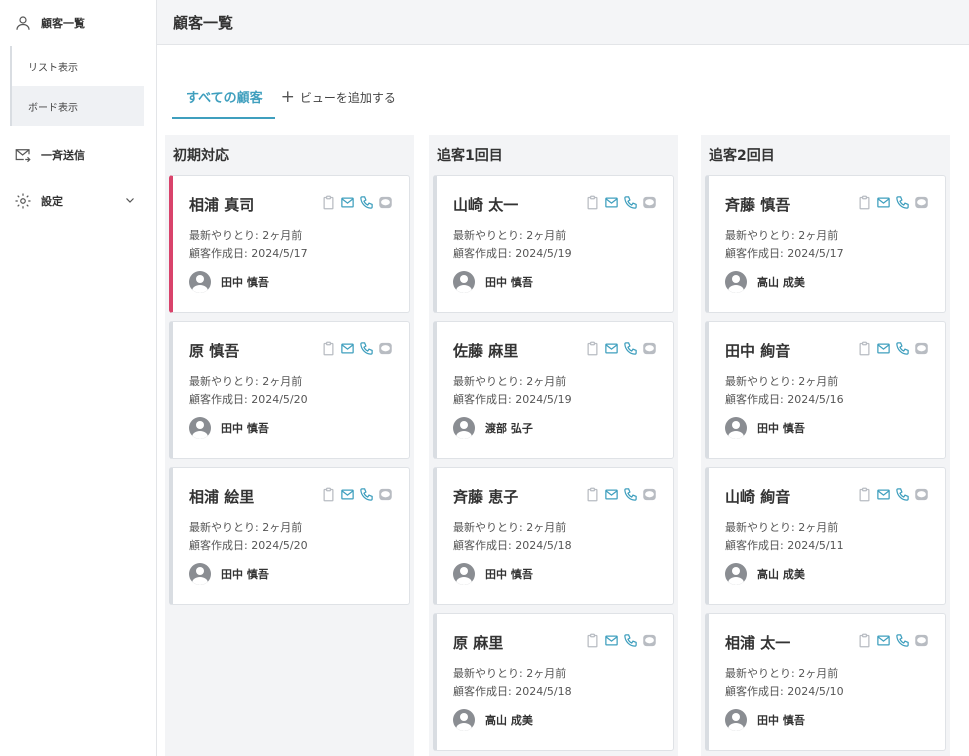 The image size is (969, 756). Describe the element at coordinates (784, 691) in the screenshot. I see `created-date: 顧客作成日: 2024/5/10` at that location.